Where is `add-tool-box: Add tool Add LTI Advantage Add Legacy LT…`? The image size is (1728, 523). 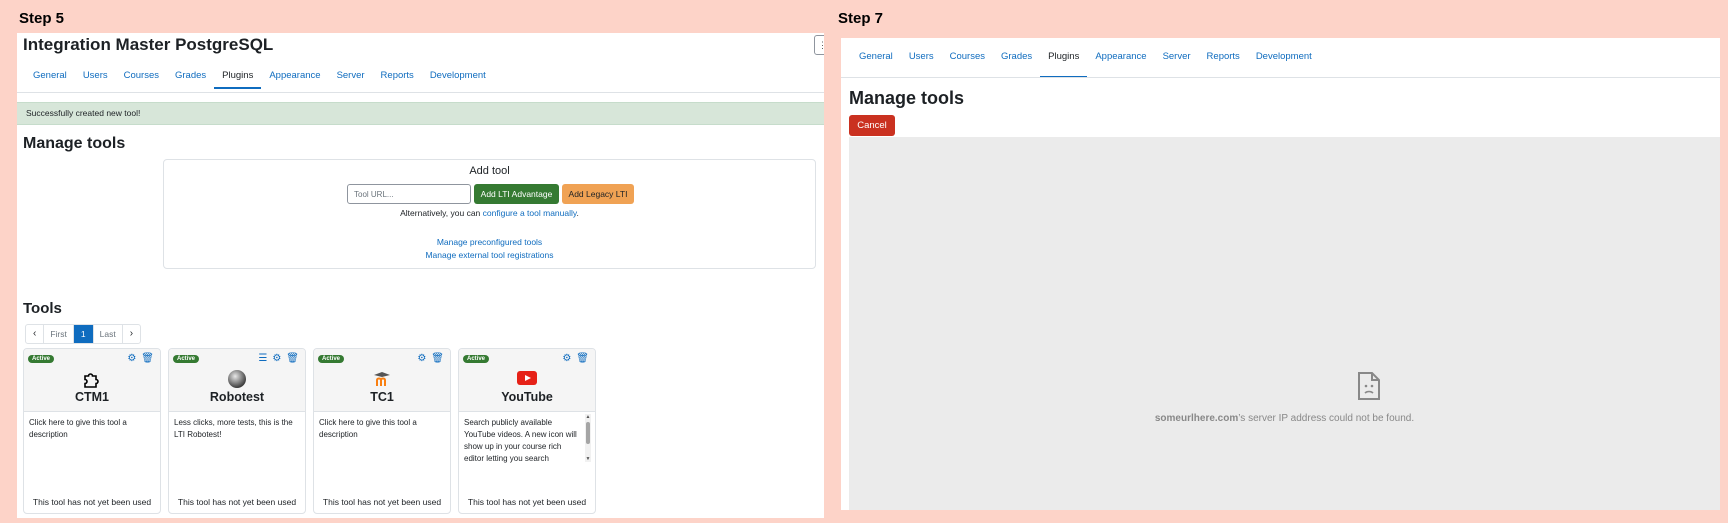 add-tool-box: Add tool Add LTI Advantage Add Legacy LT… is located at coordinates (489, 214).